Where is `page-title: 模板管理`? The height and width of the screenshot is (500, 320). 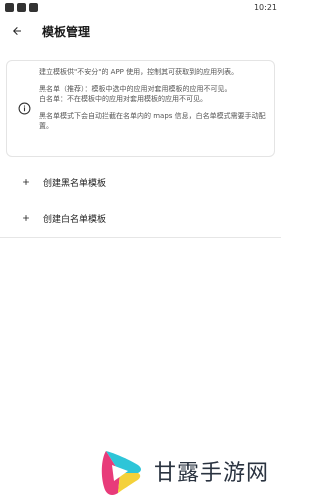
page-title: 模板管理 is located at coordinates (66, 31).